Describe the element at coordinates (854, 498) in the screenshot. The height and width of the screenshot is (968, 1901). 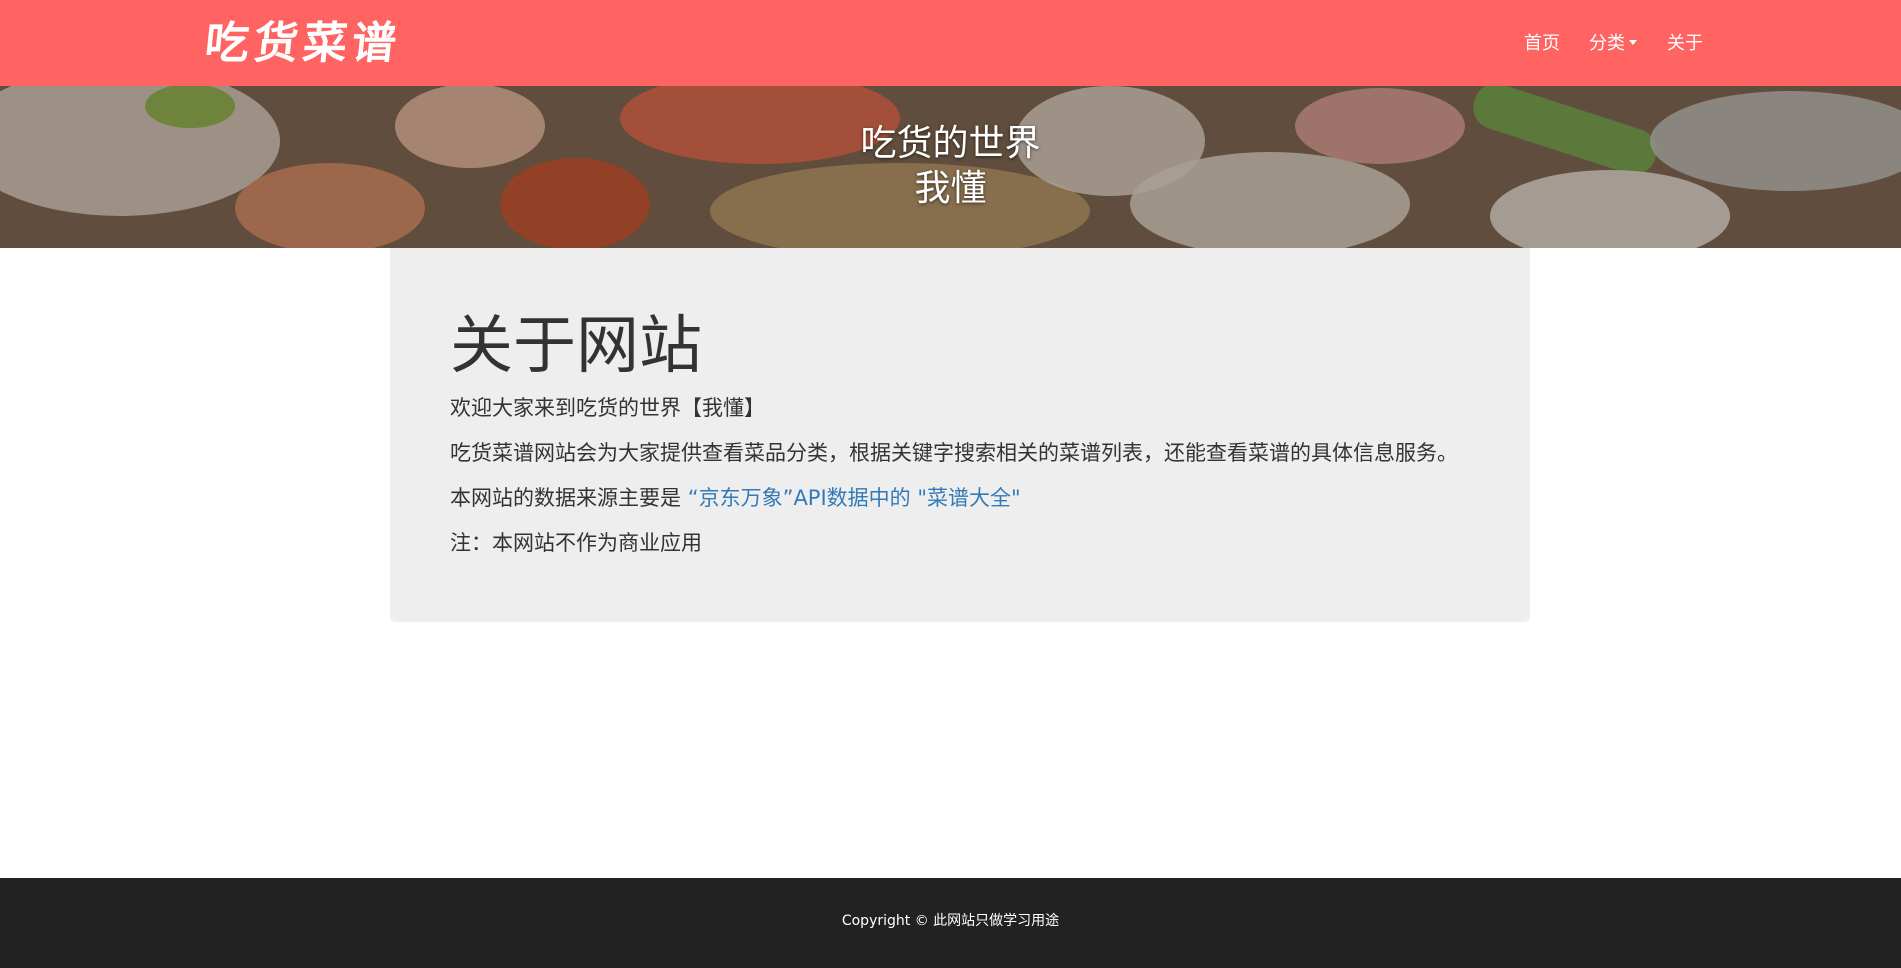
I see `data-source-link: “京东万象”API数据中的 "菜谱大全"` at that location.